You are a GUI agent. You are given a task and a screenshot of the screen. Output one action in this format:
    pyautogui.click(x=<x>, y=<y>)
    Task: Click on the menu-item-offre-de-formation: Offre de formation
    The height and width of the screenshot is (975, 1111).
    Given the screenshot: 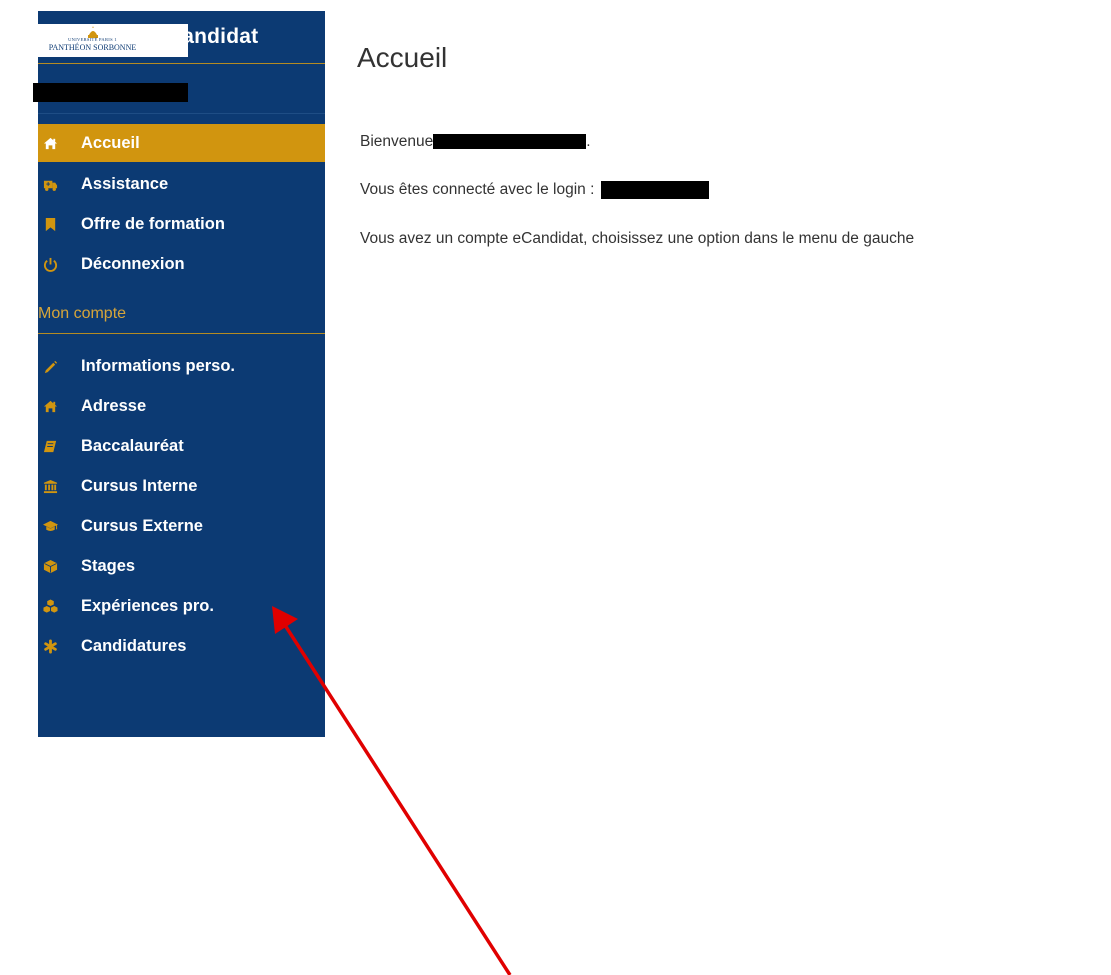 What is the action you would take?
    pyautogui.click(x=181, y=224)
    